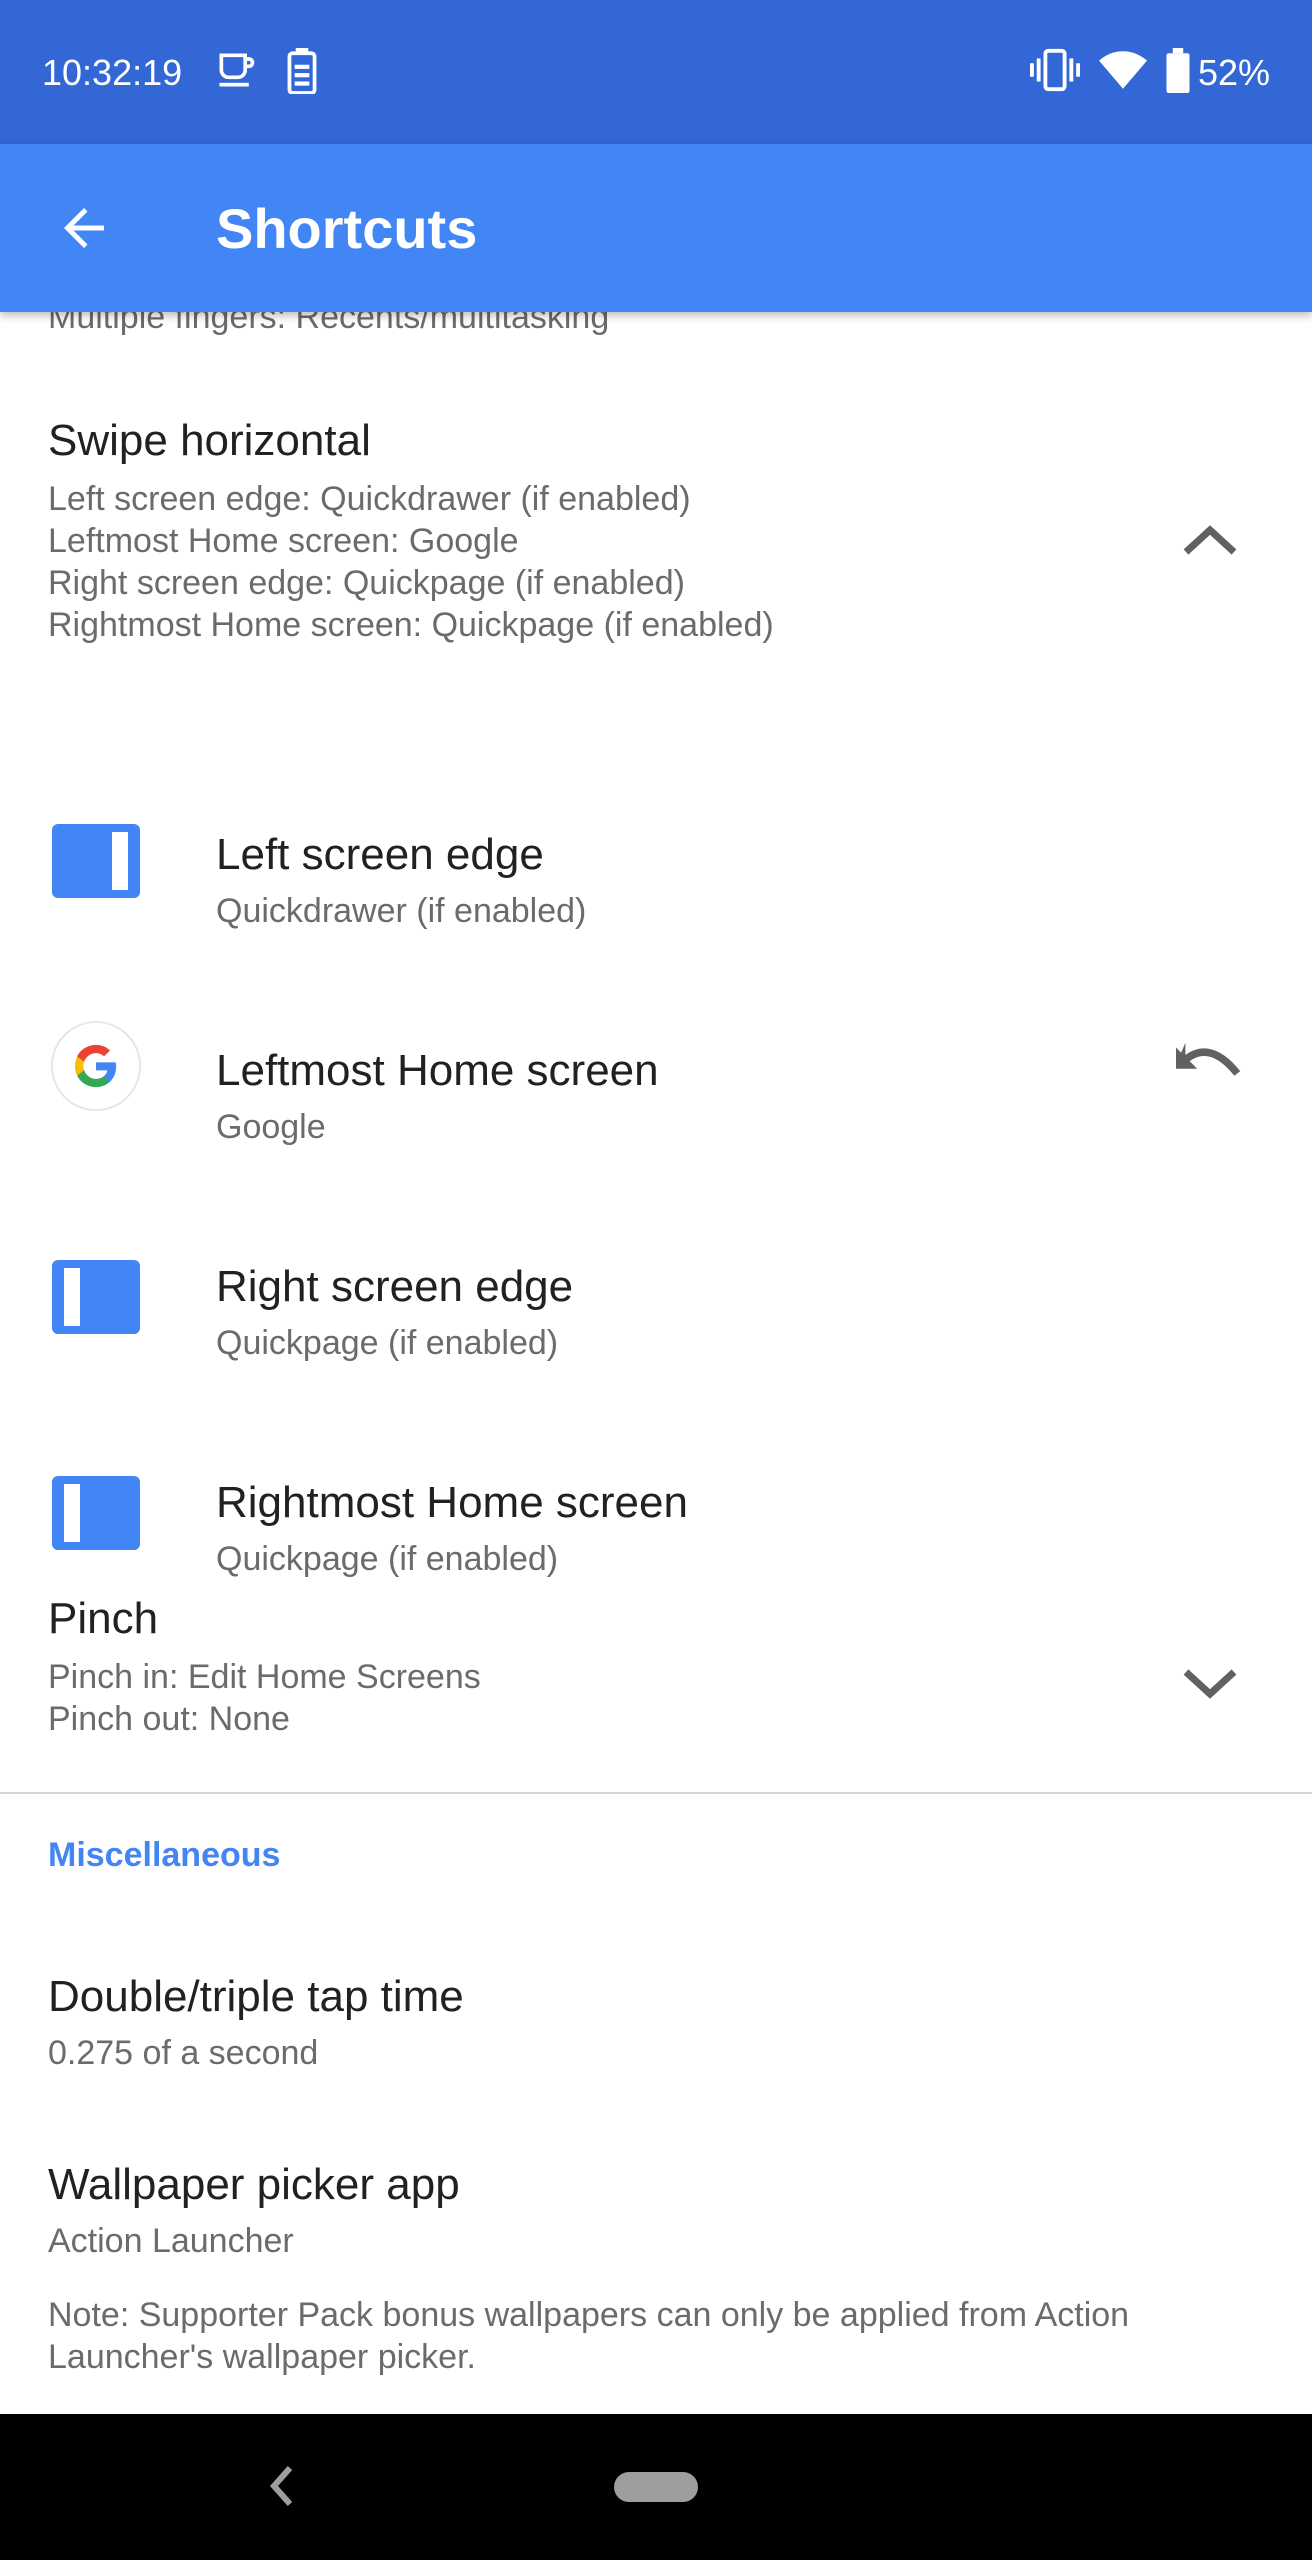 Image resolution: width=1312 pixels, height=2560 pixels. Describe the element at coordinates (656, 2027) in the screenshot. I see `double-tap-time-setting: Double/triple tap time 0.275 of a second` at that location.